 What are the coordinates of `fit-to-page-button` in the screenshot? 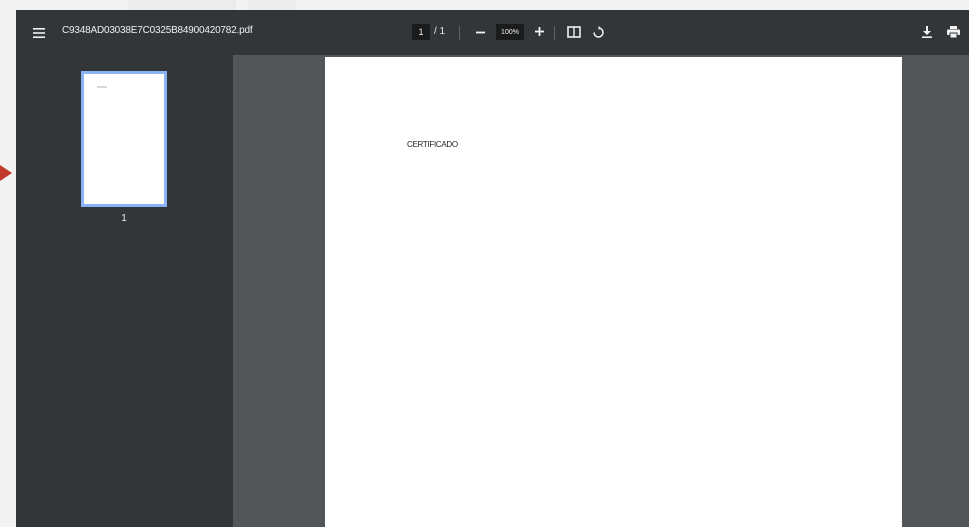 It's located at (574, 32).